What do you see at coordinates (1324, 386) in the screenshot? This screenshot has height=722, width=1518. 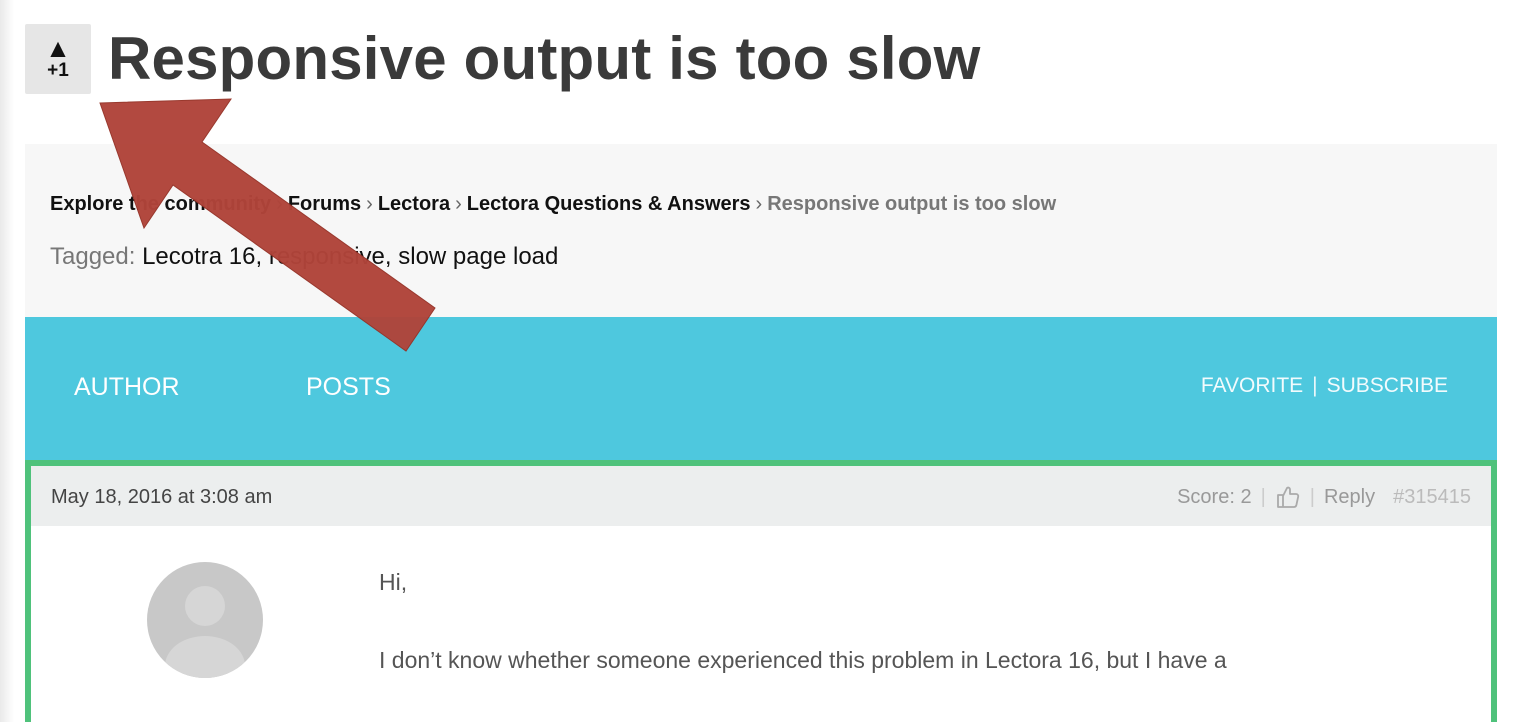 I see `topic-actions: FAVORITE | SUBSCRIBE` at bounding box center [1324, 386].